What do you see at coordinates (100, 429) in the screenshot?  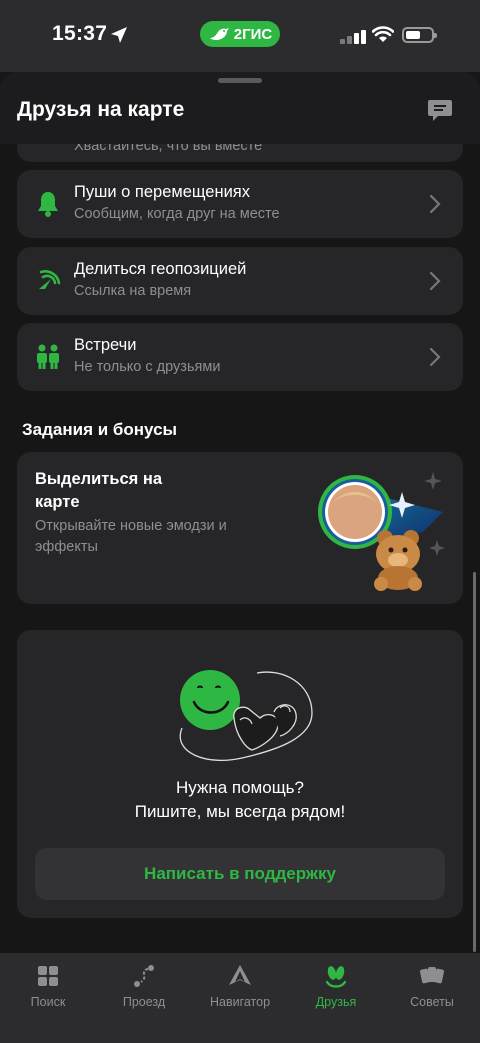 I see `section-title-tasks: Задания и бонусы` at bounding box center [100, 429].